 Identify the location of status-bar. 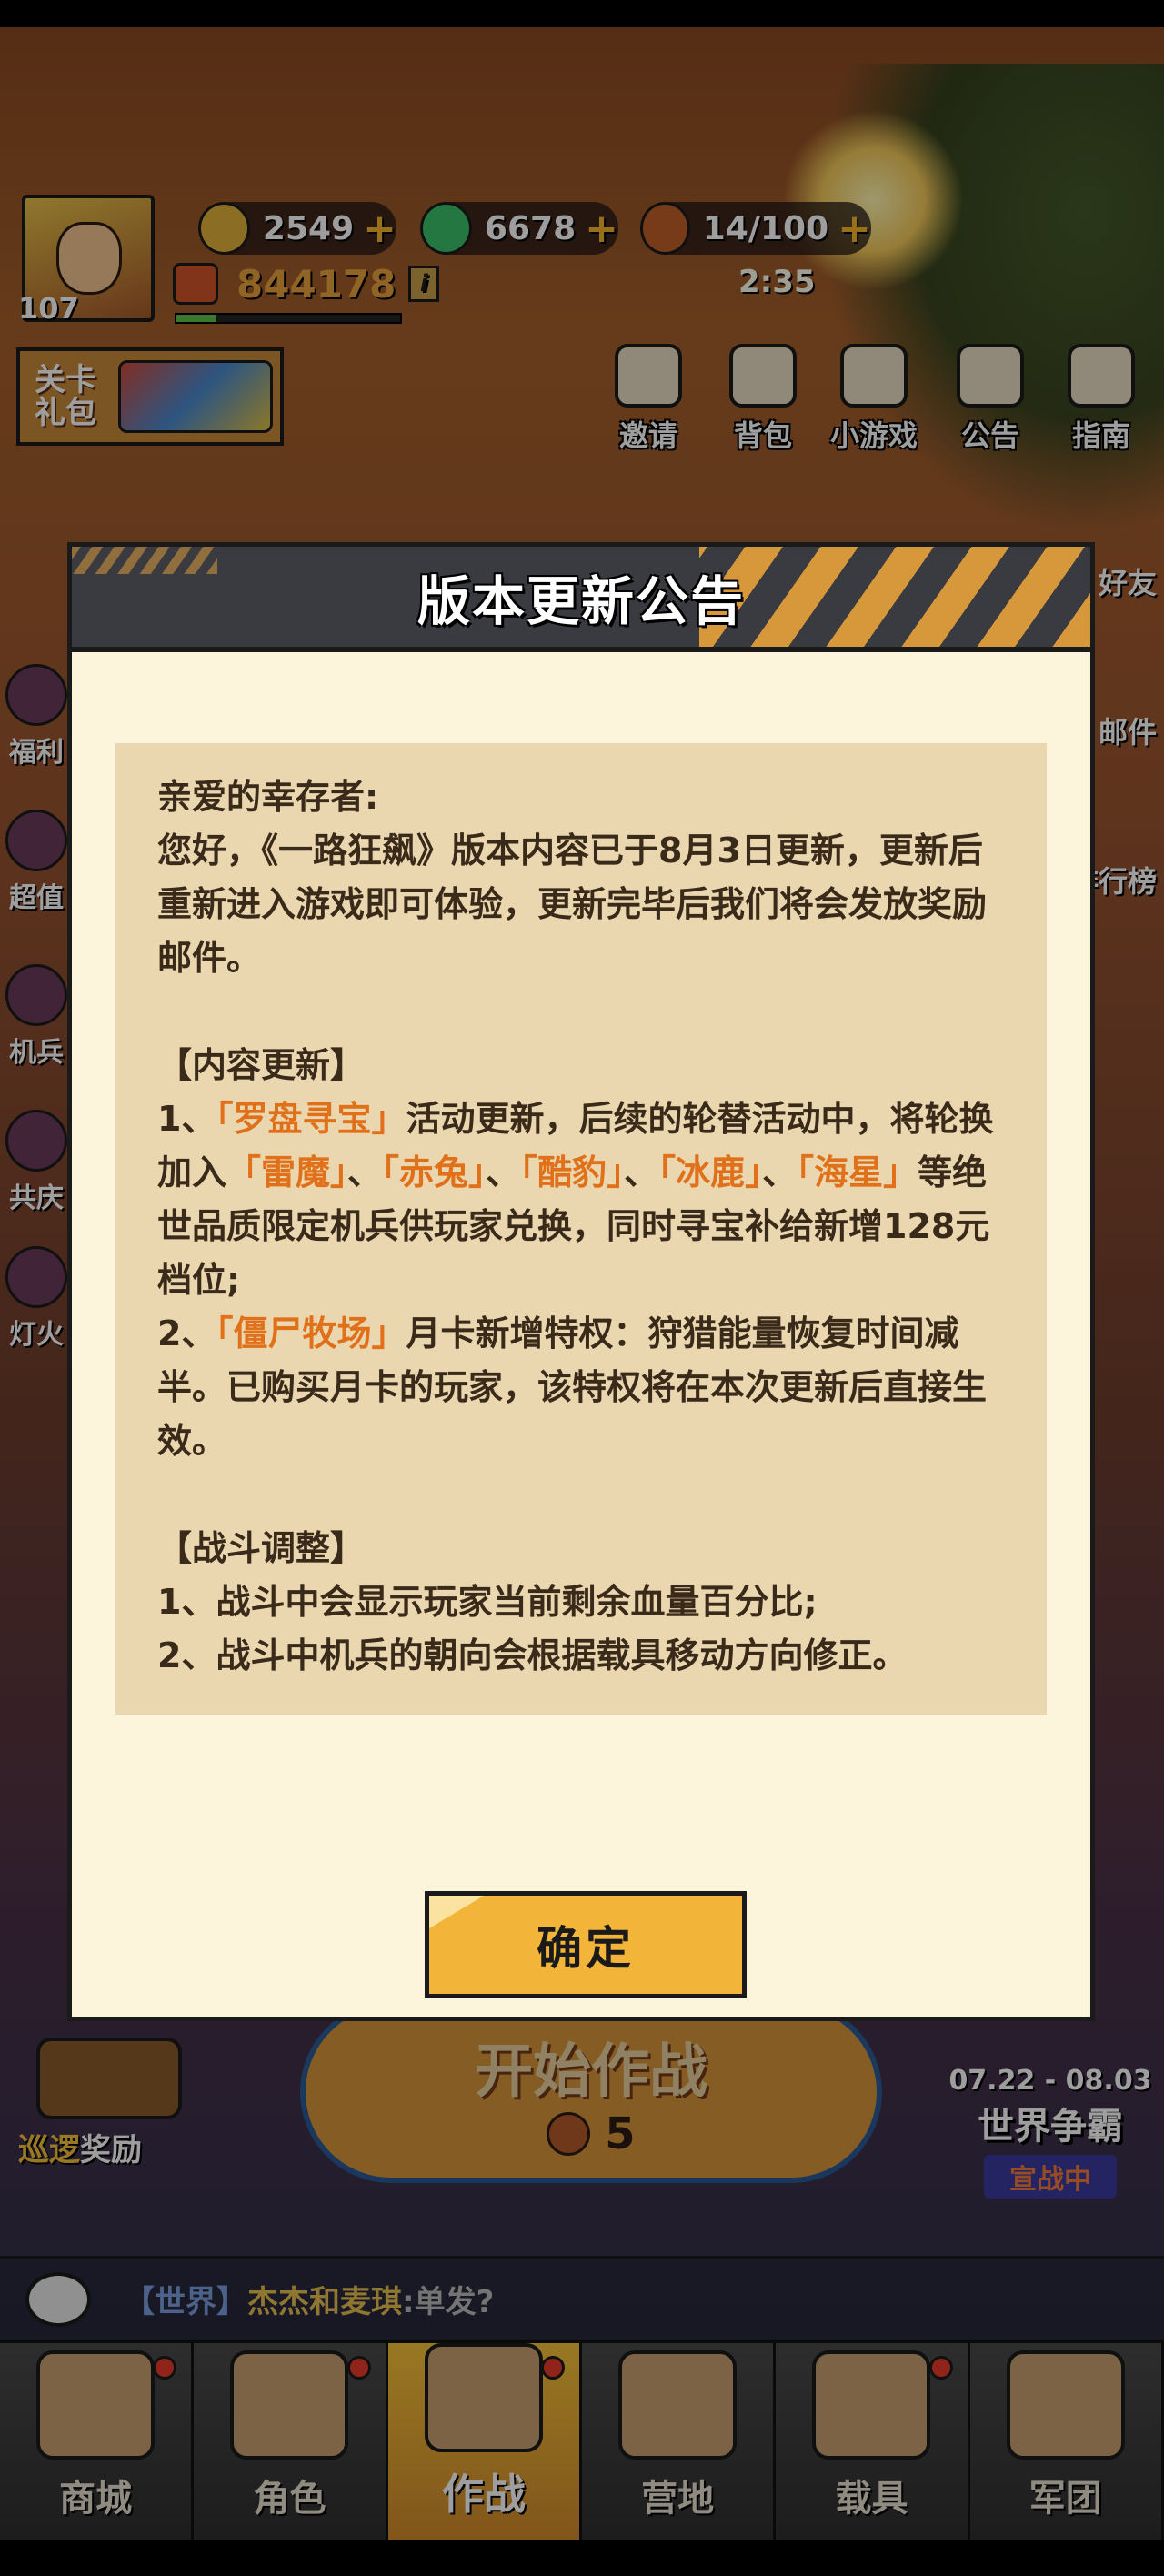
(582, 13).